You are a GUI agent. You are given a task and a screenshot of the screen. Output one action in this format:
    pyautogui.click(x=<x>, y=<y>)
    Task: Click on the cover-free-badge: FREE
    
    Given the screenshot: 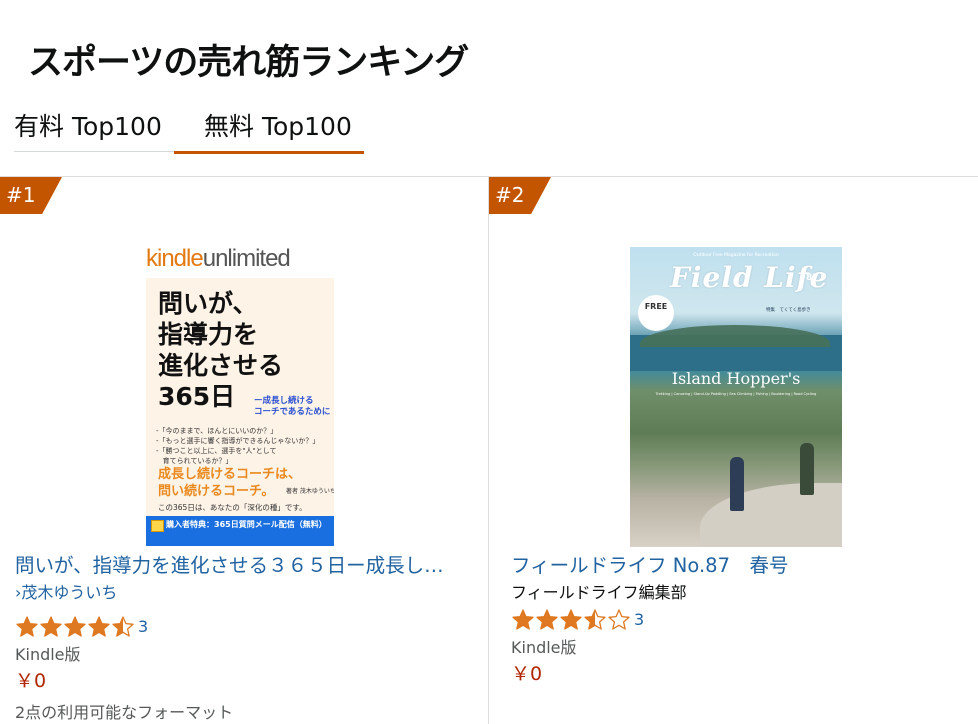 What is the action you would take?
    pyautogui.click(x=656, y=313)
    